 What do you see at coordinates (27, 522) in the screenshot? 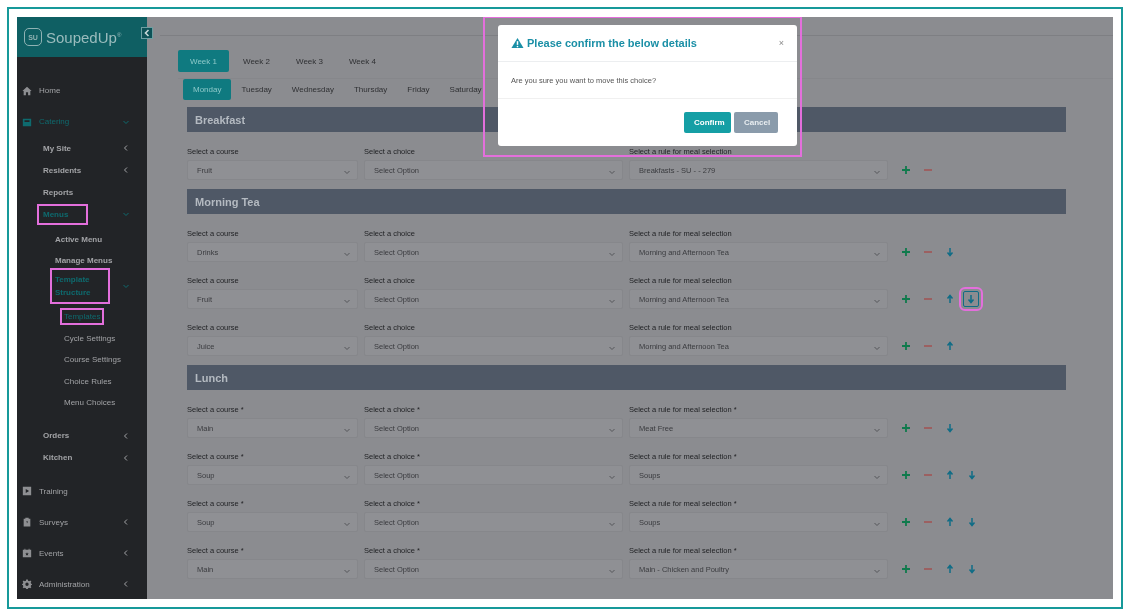
I see `clipboard-icon` at bounding box center [27, 522].